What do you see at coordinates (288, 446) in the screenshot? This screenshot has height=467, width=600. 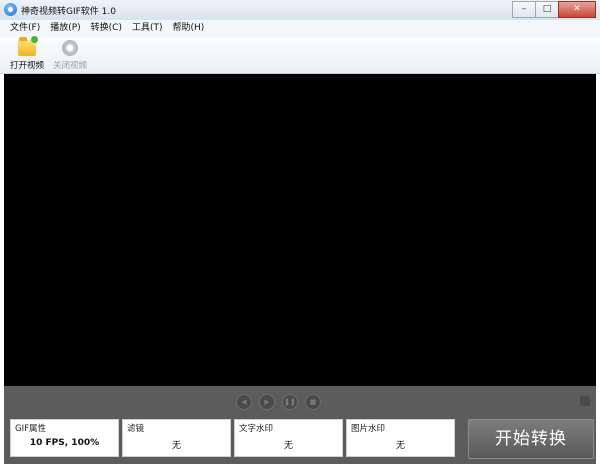 I see `text-watermark-value: 无` at bounding box center [288, 446].